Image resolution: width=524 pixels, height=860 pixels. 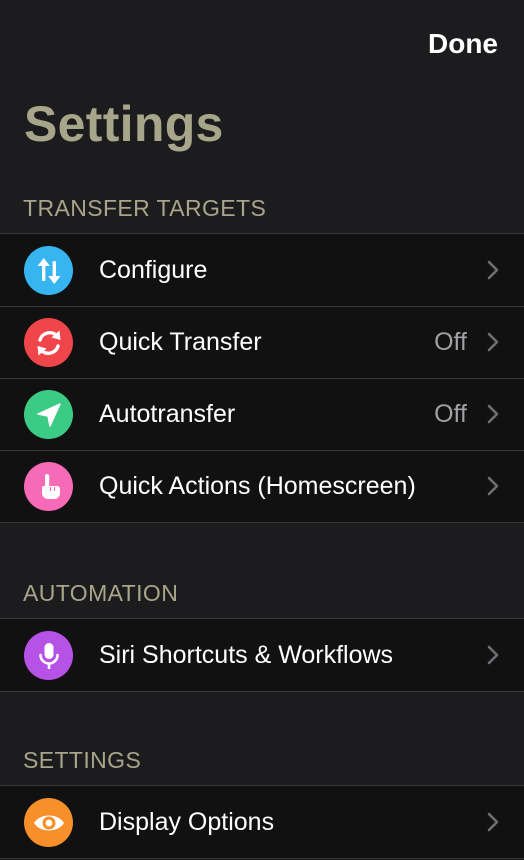 I want to click on row-label-siri-shortcuts: Siri Shortcuts & Workflows, so click(x=246, y=655).